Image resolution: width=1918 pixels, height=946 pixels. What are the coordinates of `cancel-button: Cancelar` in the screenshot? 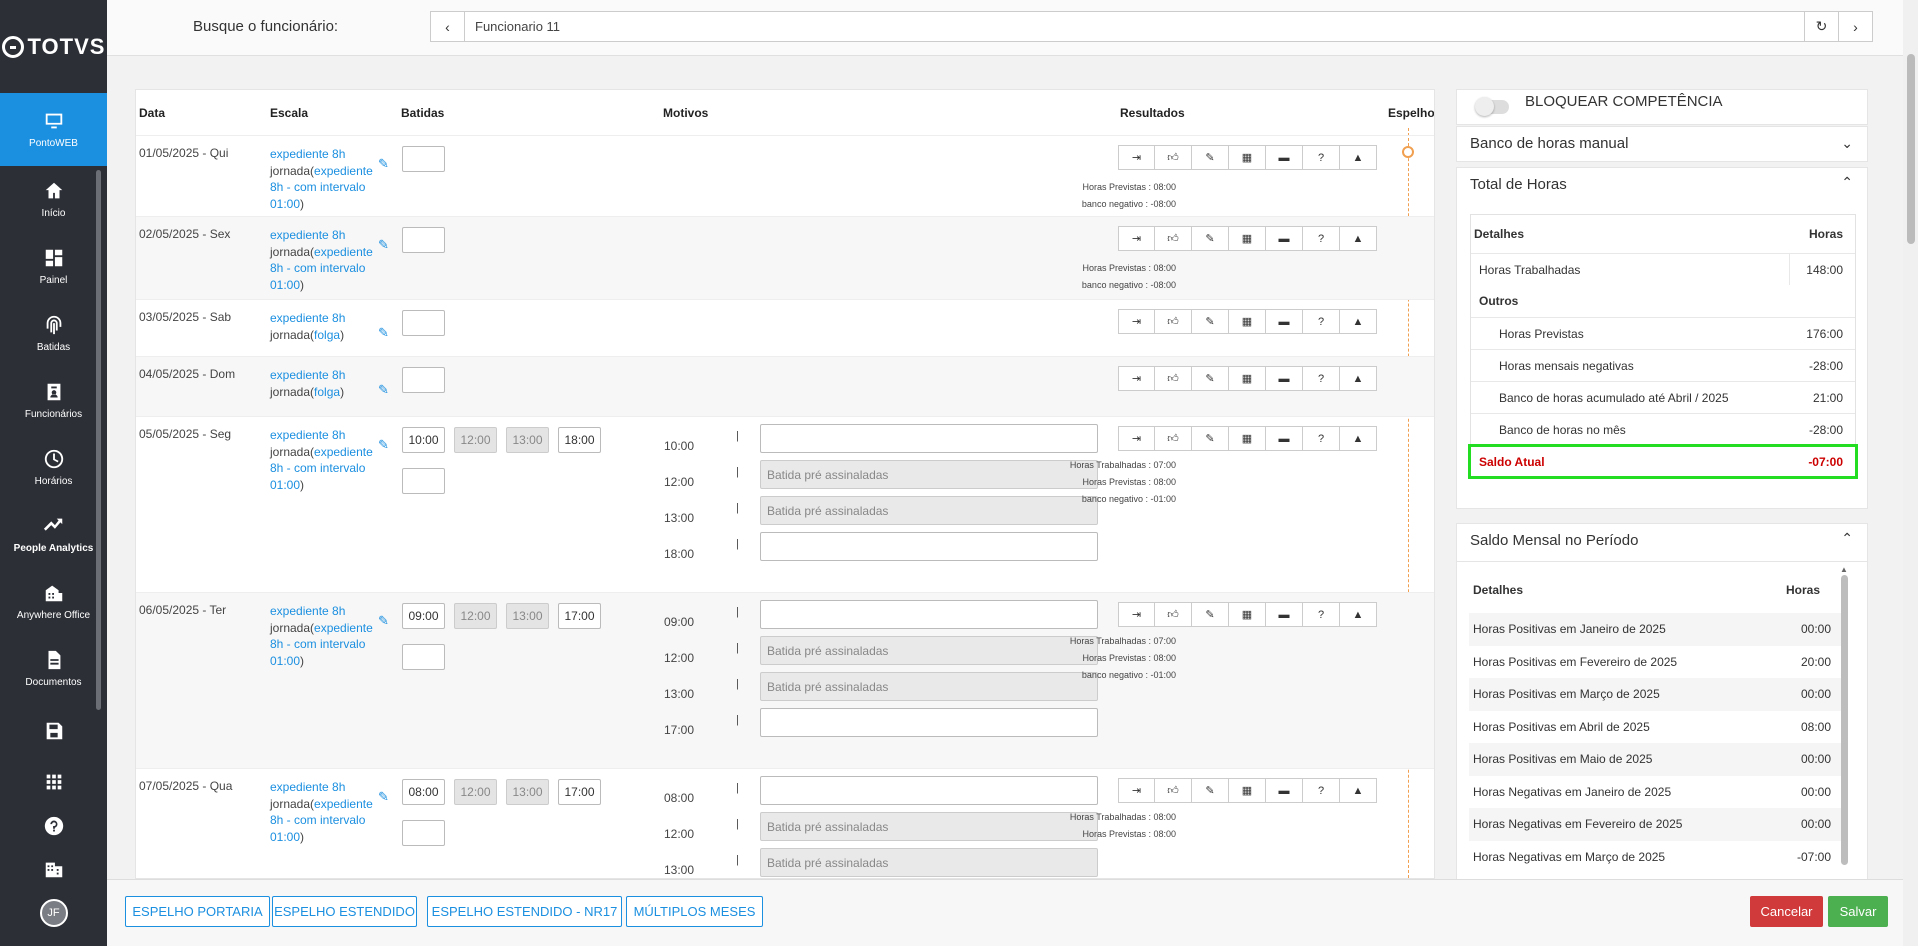 It's located at (1786, 911).